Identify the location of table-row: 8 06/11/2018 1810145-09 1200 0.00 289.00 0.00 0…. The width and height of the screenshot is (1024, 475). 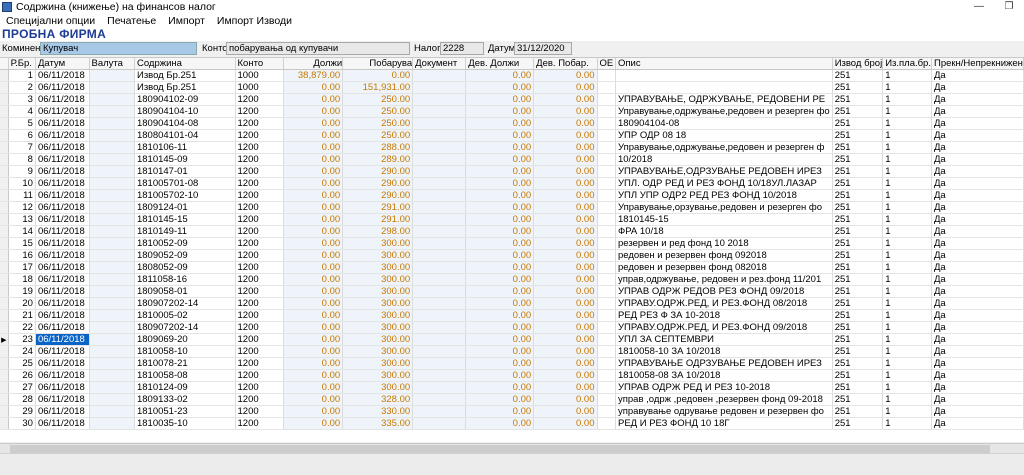
(512, 159).